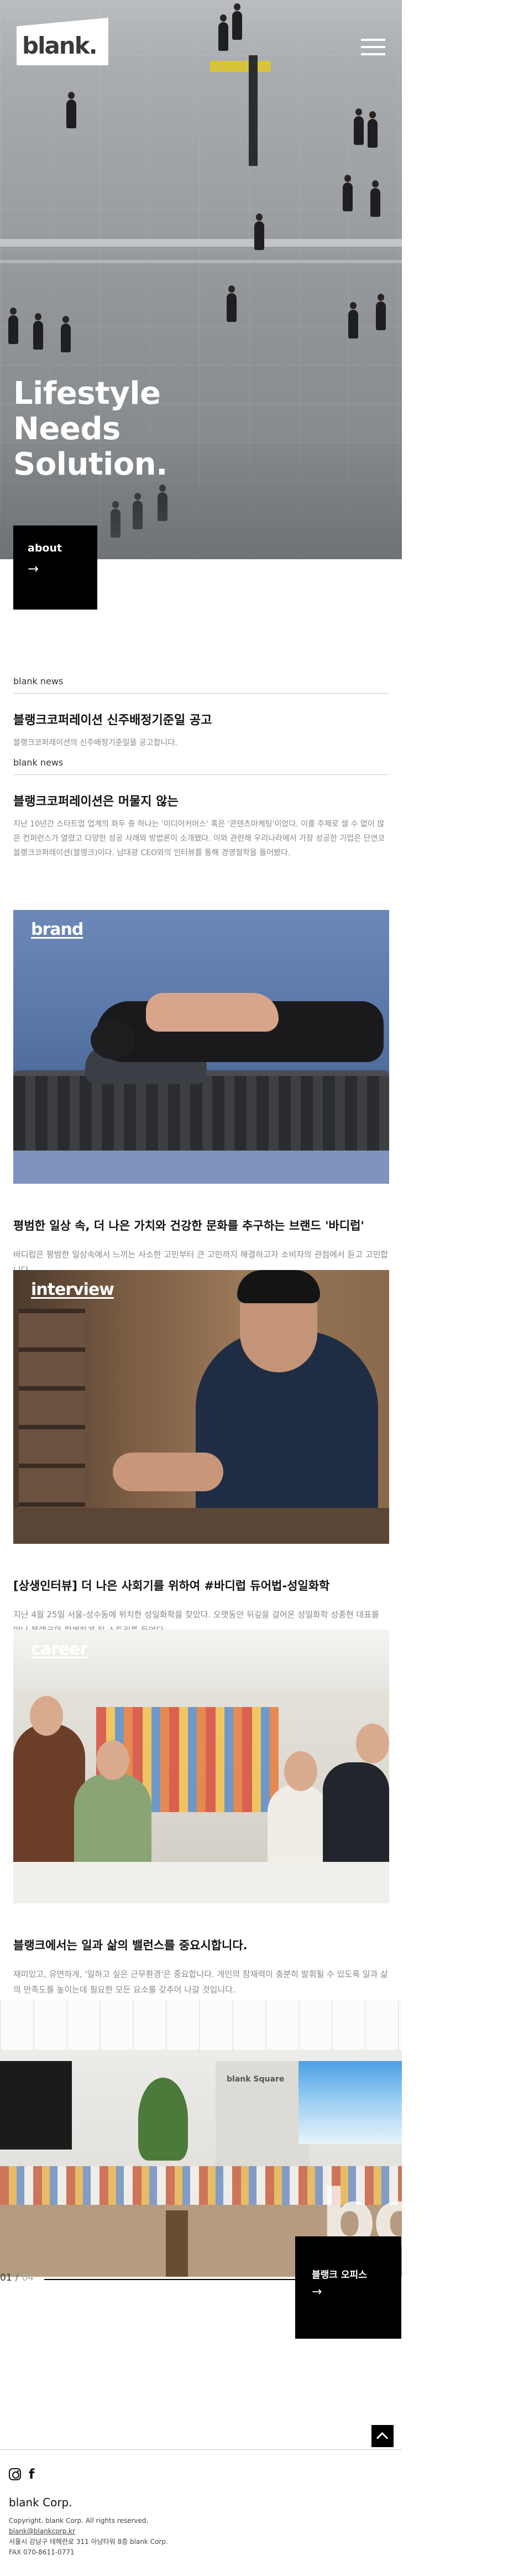 Image resolution: width=529 pixels, height=2576 pixels. I want to click on slider-pager: 01/04, so click(17, 2277).